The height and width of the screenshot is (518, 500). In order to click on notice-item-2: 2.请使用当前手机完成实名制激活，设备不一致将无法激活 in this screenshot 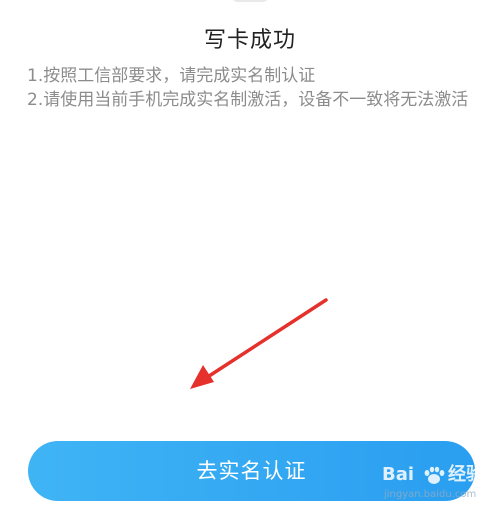, I will do `click(248, 100)`.